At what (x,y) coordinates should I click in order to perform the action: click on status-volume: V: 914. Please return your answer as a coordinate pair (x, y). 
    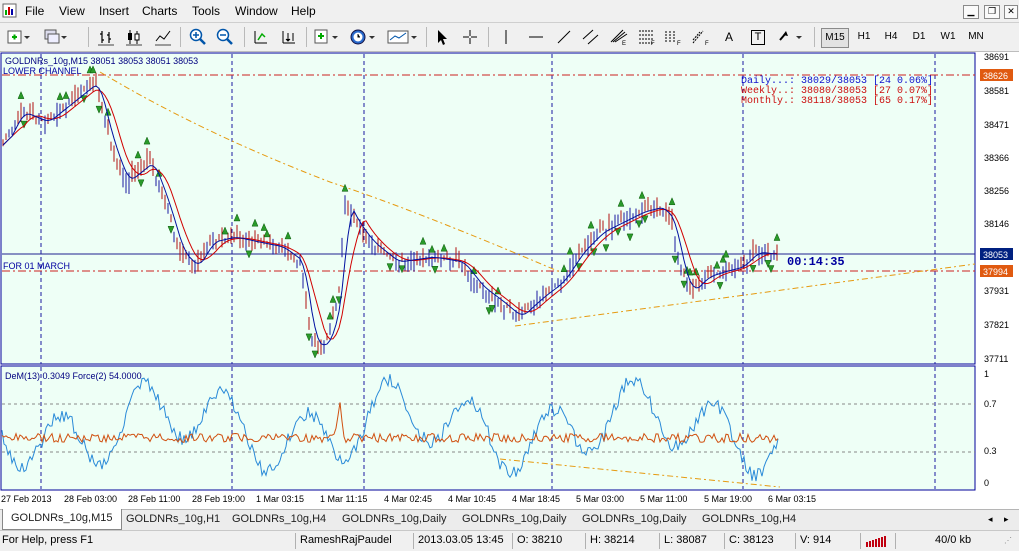
    Looking at the image, I should click on (816, 540).